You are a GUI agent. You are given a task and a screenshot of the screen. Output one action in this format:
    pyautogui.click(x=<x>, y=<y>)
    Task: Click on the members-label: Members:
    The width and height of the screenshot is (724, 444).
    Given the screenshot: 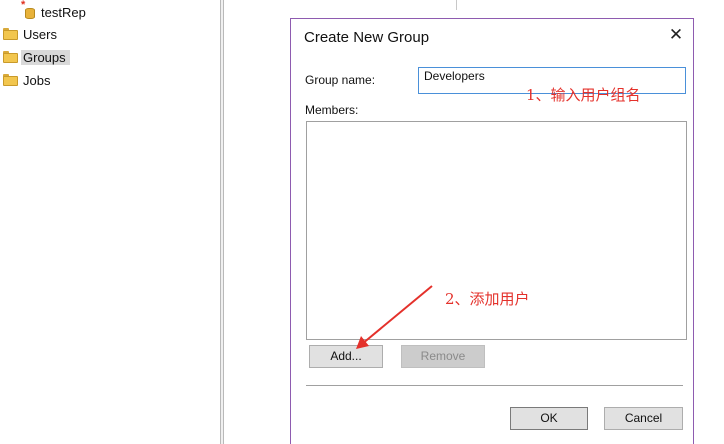 What is the action you would take?
    pyautogui.click(x=332, y=110)
    